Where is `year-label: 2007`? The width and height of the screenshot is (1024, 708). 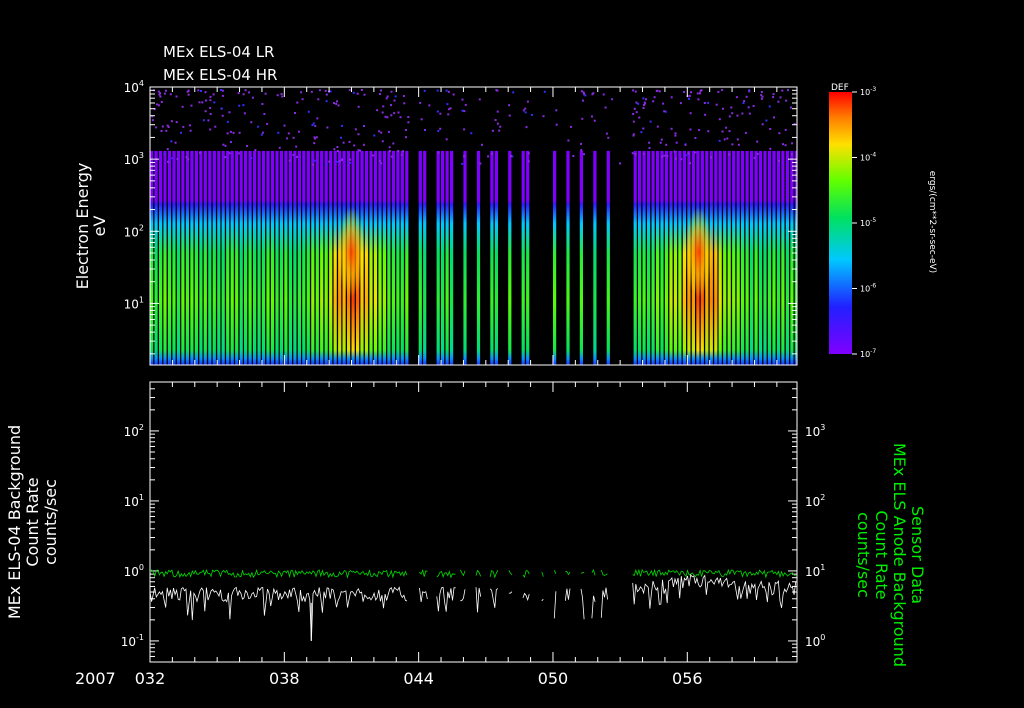 year-label: 2007 is located at coordinates (95, 678).